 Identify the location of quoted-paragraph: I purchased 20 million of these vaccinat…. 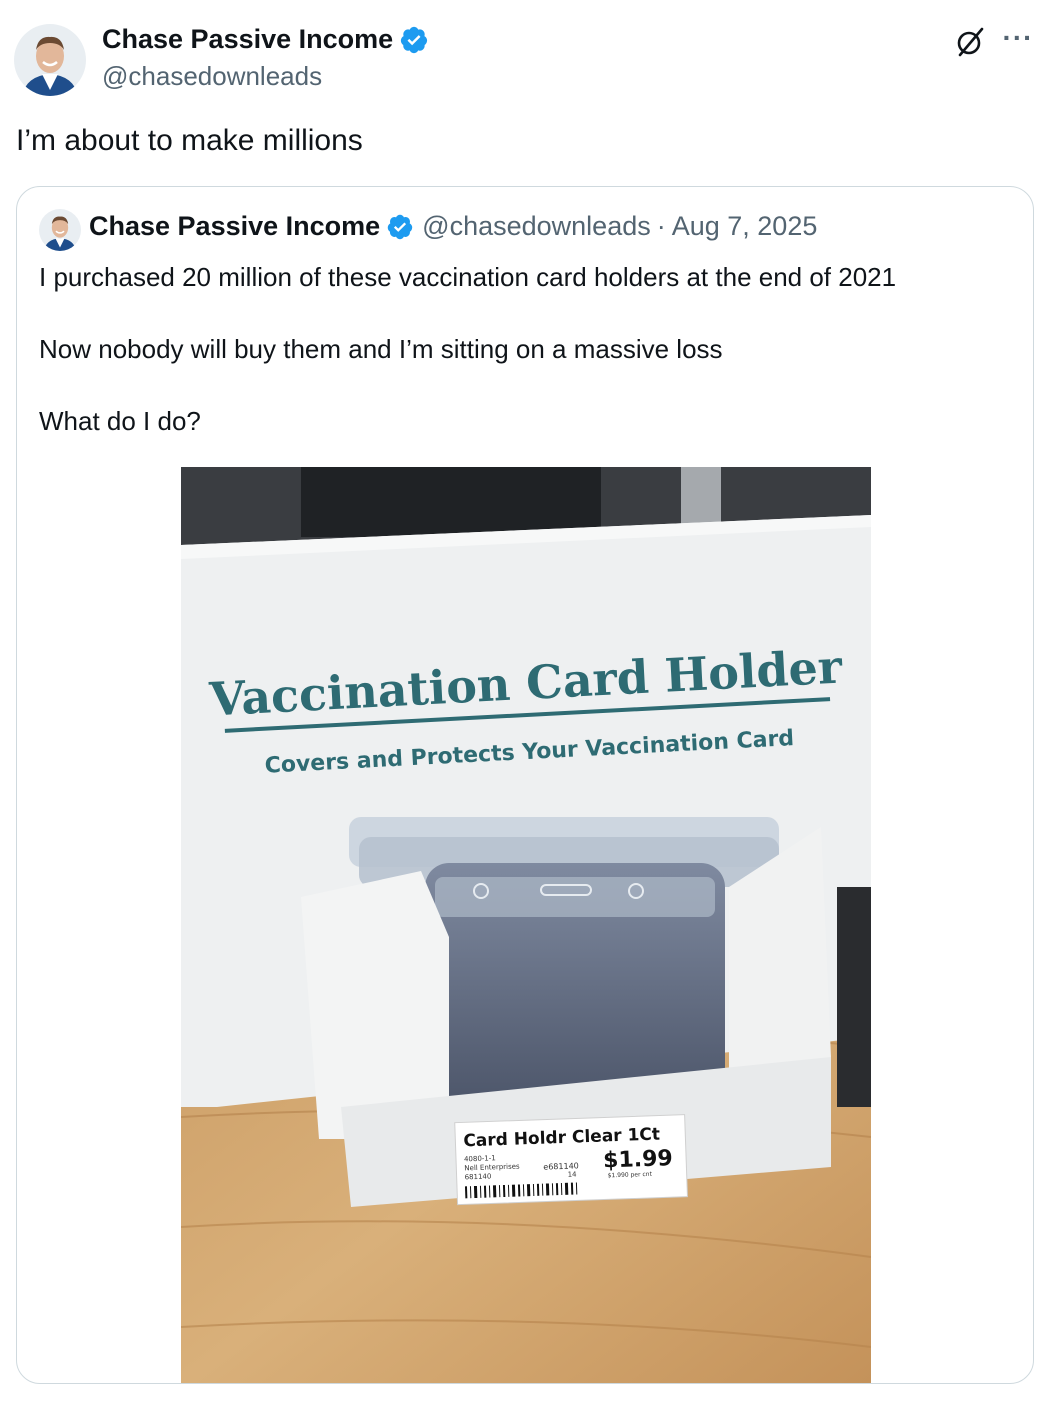
(468, 277).